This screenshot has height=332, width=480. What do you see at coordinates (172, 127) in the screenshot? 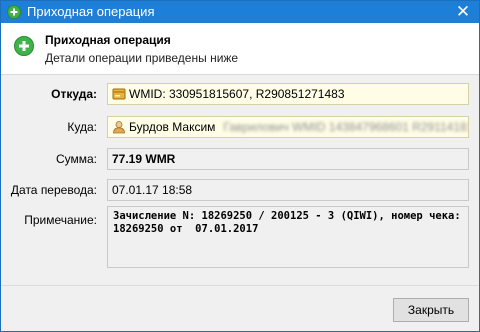
I see `to-name: Бурдов Максим` at bounding box center [172, 127].